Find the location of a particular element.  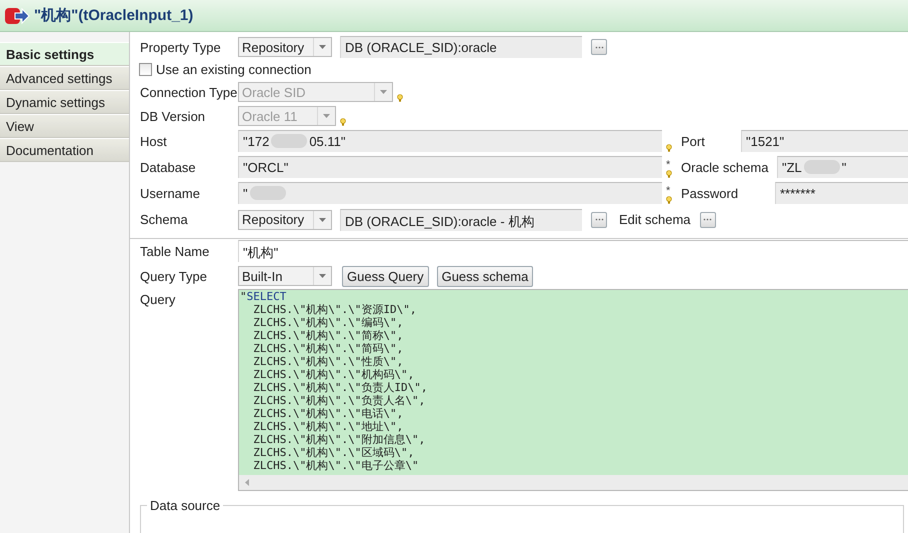

code-line: ZLCHS.\"机构\".\"负责人ID\", is located at coordinates (340, 387).